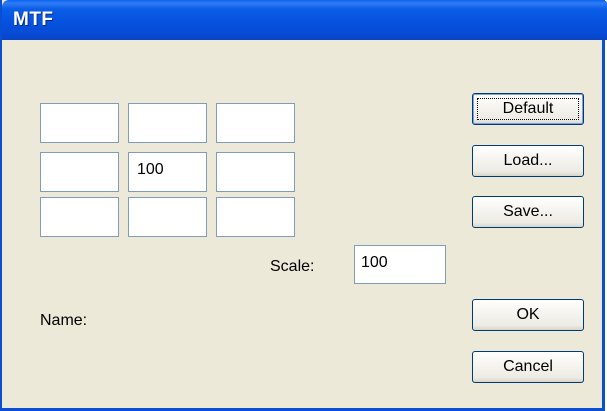 This screenshot has height=411, width=607. I want to click on default-button: Default, so click(528, 109).